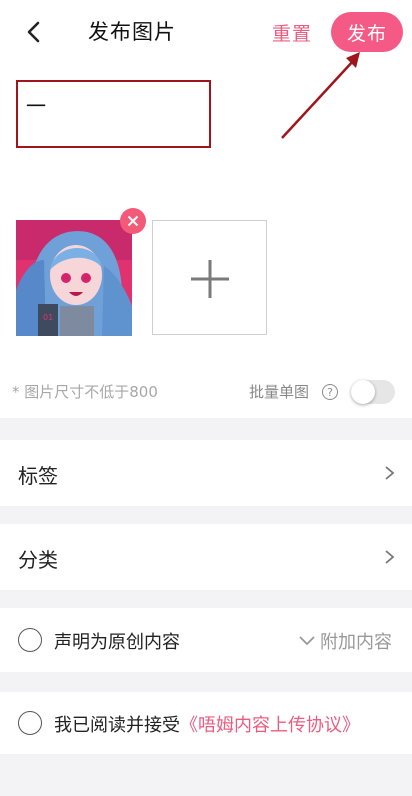 The height and width of the screenshot is (796, 412). What do you see at coordinates (320, 95) in the screenshot?
I see `annotation-arrow-icon` at bounding box center [320, 95].